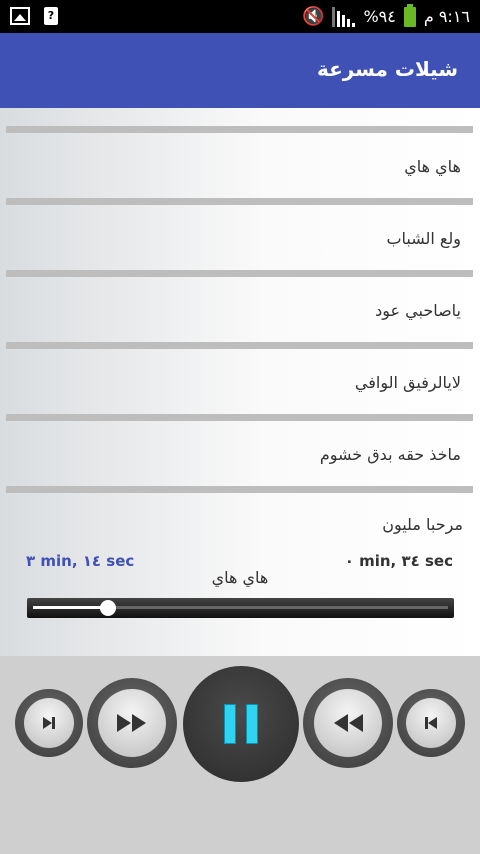  I want to click on skip-next-button, so click(49, 723).